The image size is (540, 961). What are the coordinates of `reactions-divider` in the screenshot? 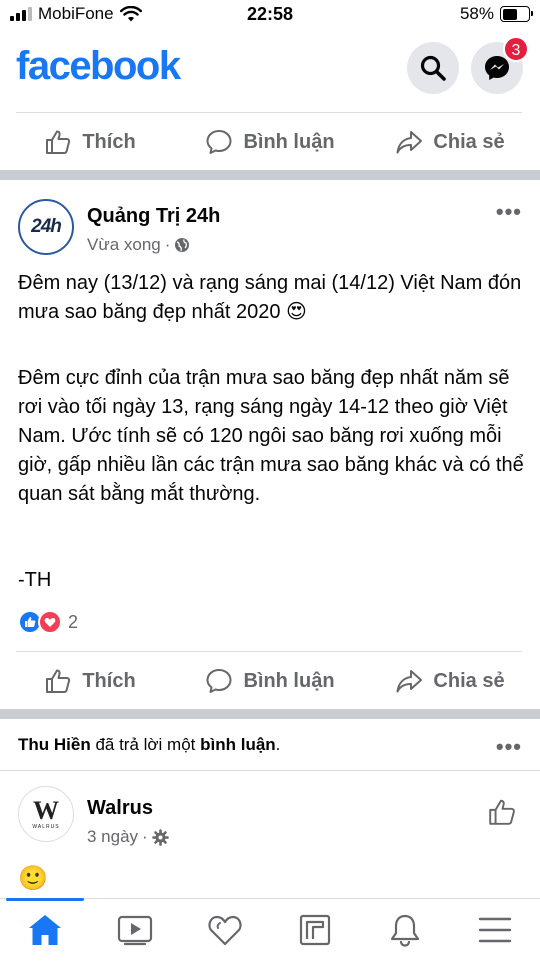 It's located at (269, 651).